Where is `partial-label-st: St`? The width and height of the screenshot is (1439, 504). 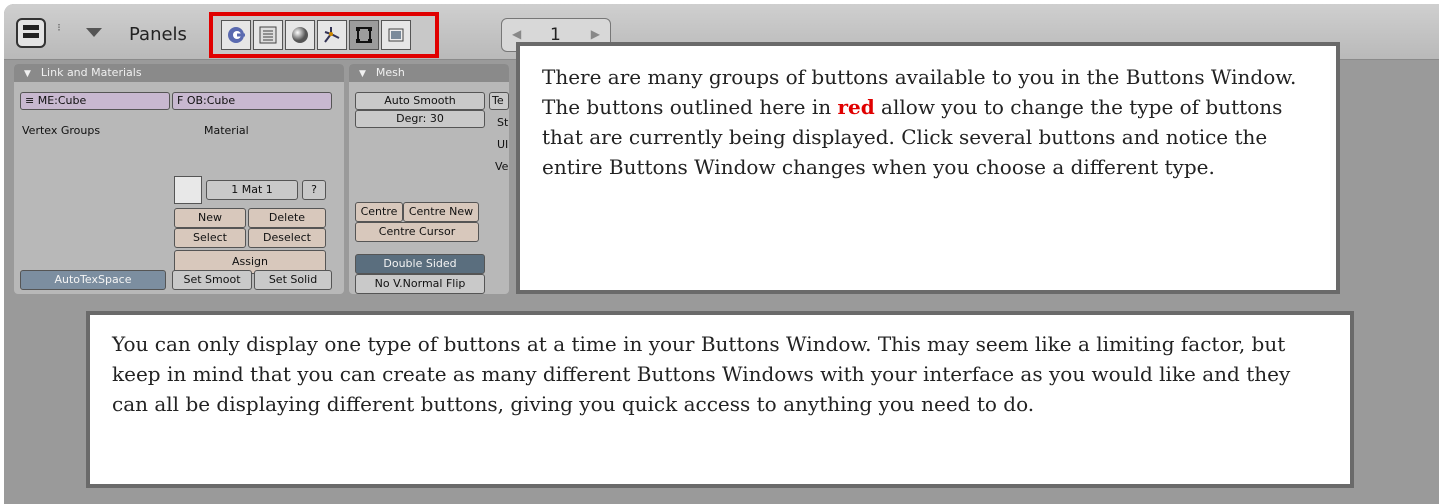
partial-label-st: St is located at coordinates (503, 122).